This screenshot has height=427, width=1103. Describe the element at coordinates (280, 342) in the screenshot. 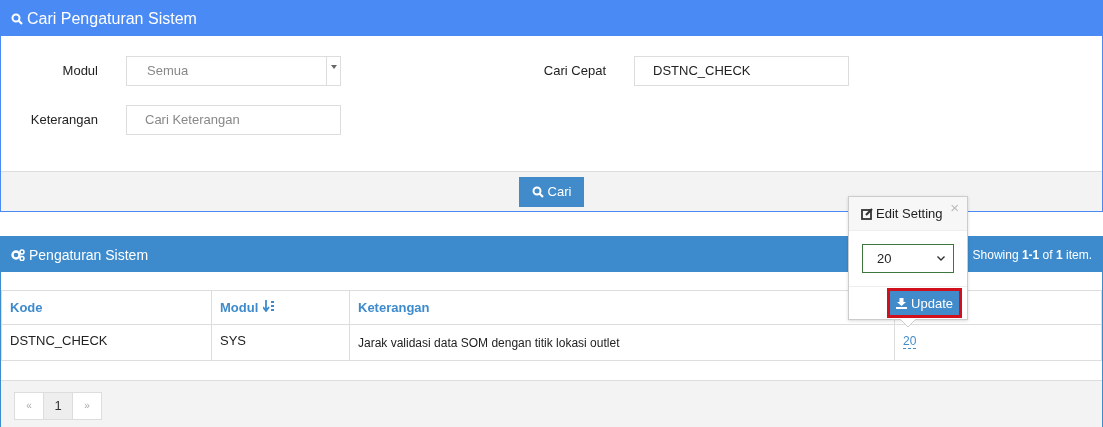

I see `table-cell: SYS` at that location.